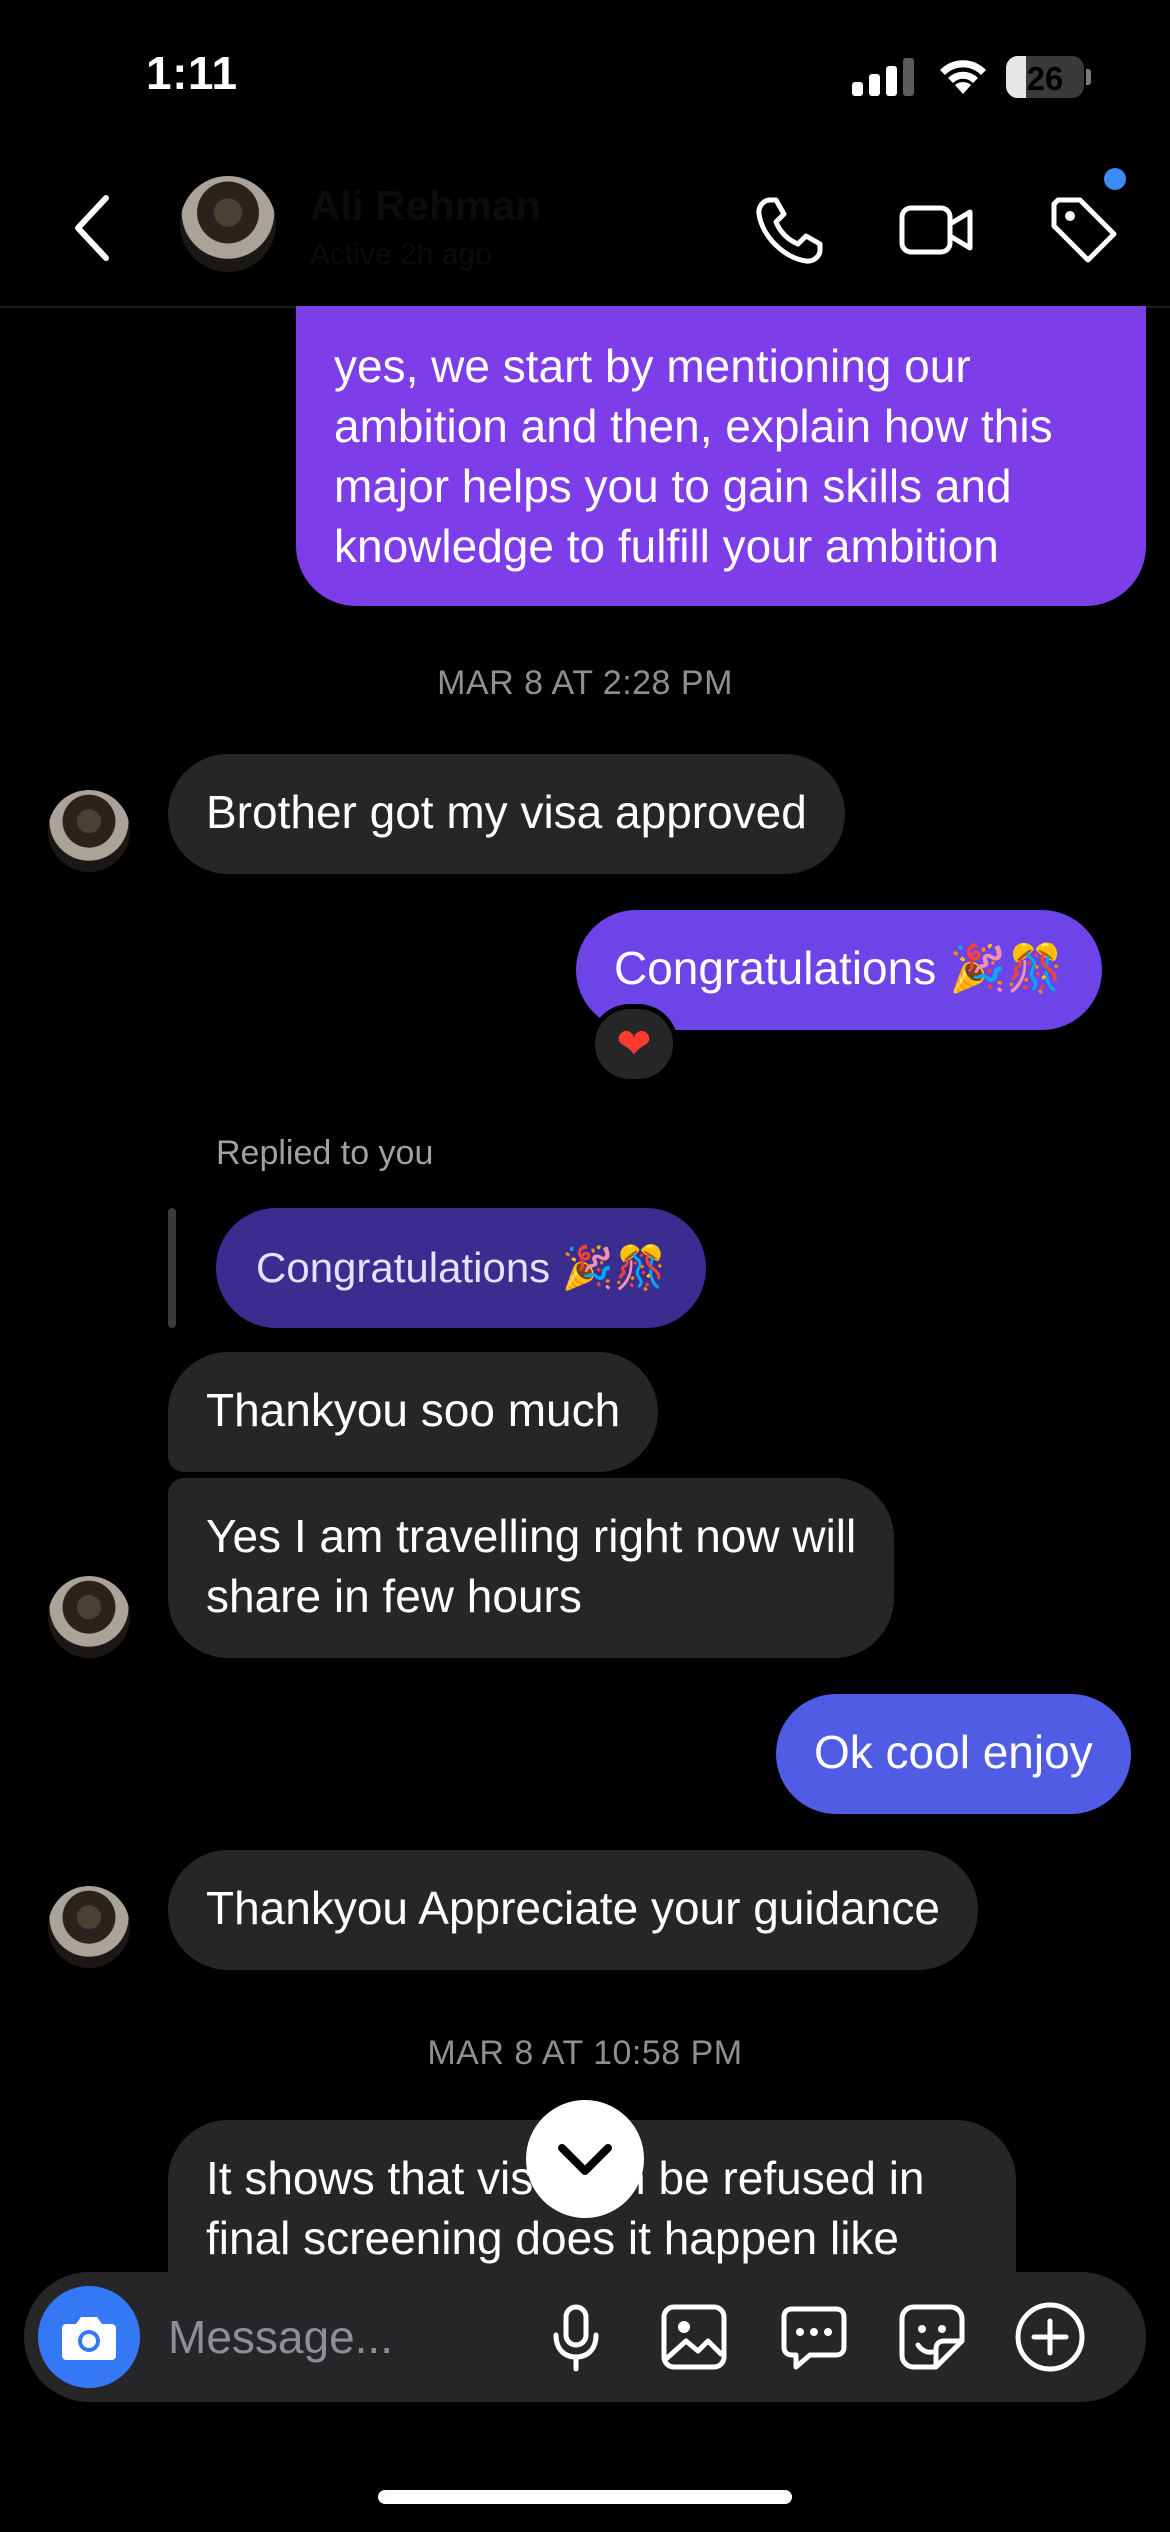 The image size is (1170, 2532). I want to click on gallery-icon, so click(694, 2337).